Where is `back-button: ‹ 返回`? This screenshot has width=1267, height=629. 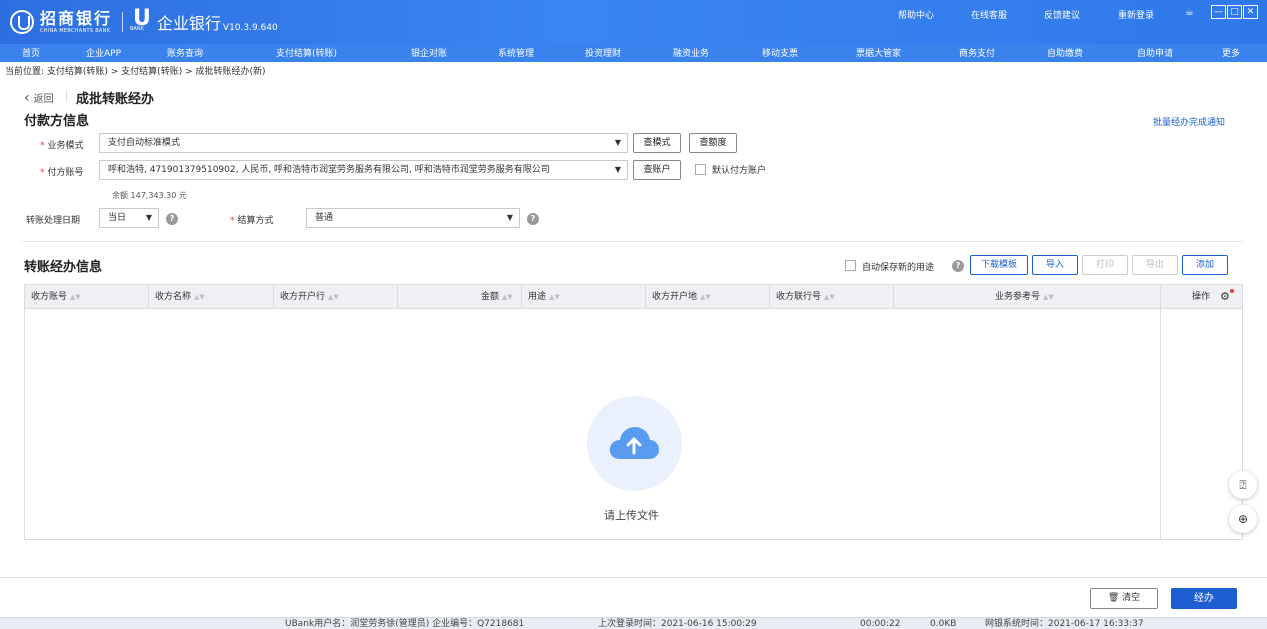
back-button: ‹ 返回 is located at coordinates (39, 98).